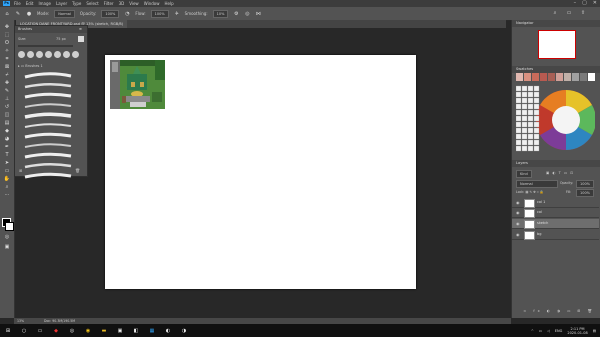 Image resolution: width=600 pixels, height=337 pixels. Describe the element at coordinates (72, 331) in the screenshot. I see `app-icon-circle: ◎` at that location.